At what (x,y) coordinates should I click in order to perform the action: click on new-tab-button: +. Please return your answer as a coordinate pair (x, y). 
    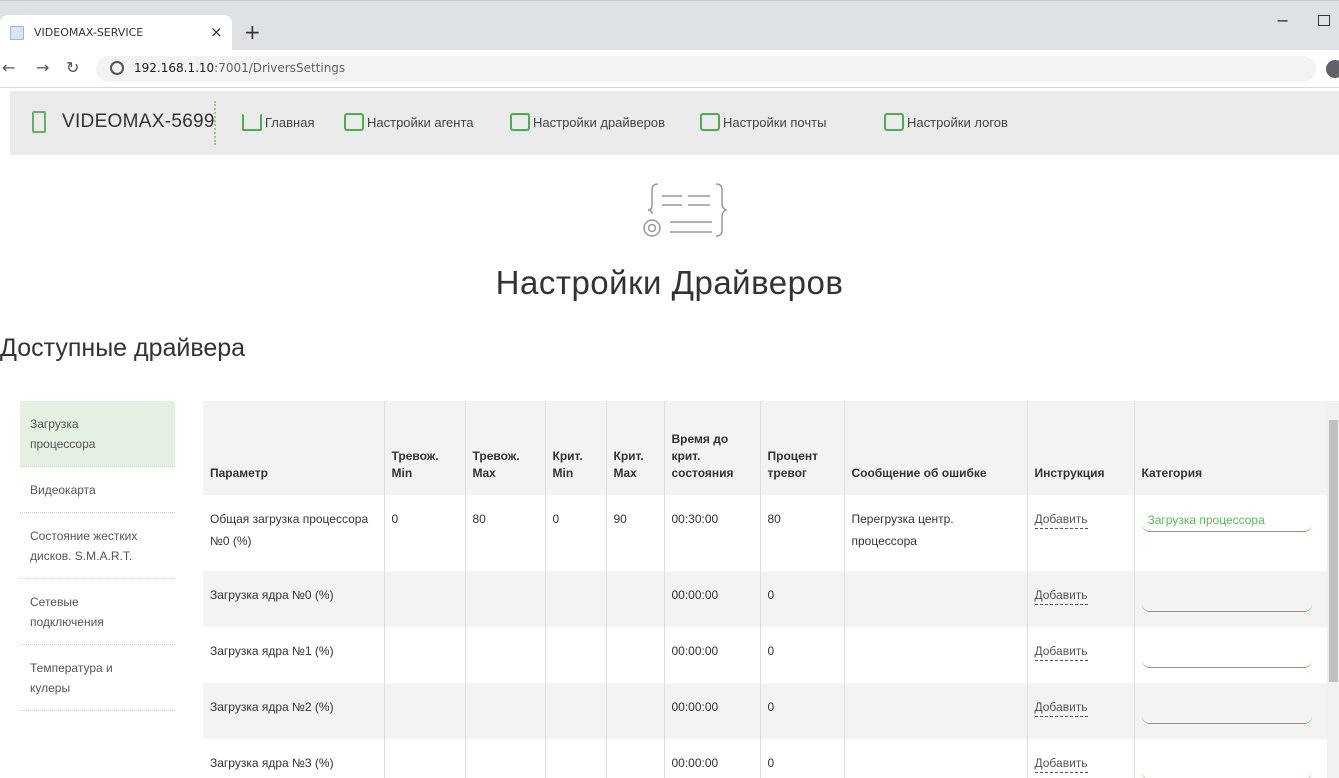
    Looking at the image, I should click on (252, 32).